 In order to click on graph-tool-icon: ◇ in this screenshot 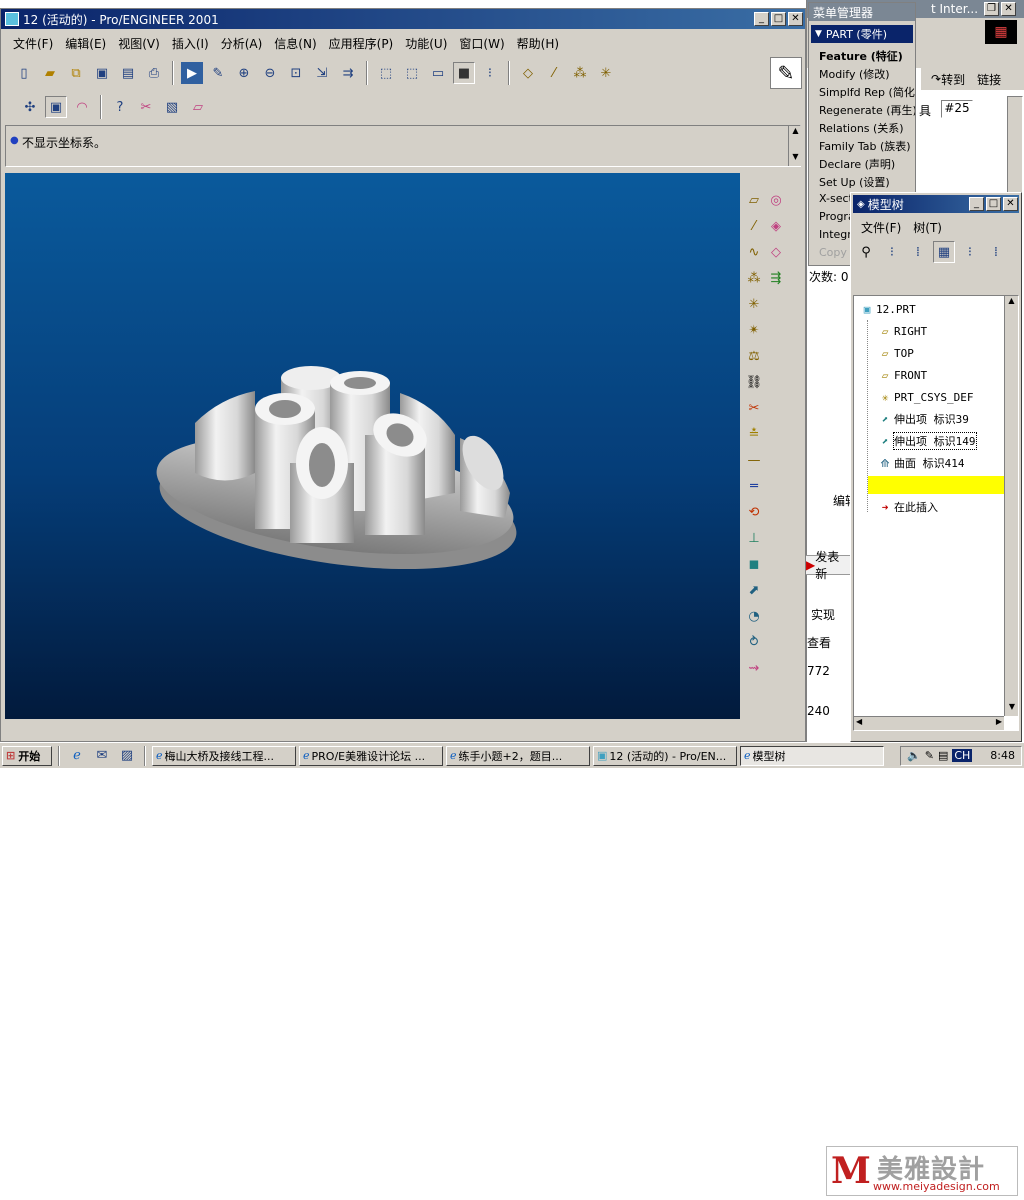, I will do `click(776, 252)`.